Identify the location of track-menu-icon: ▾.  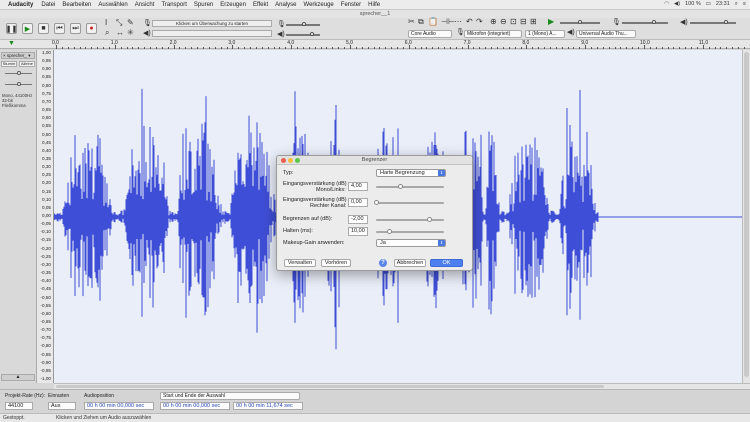
(29, 55).